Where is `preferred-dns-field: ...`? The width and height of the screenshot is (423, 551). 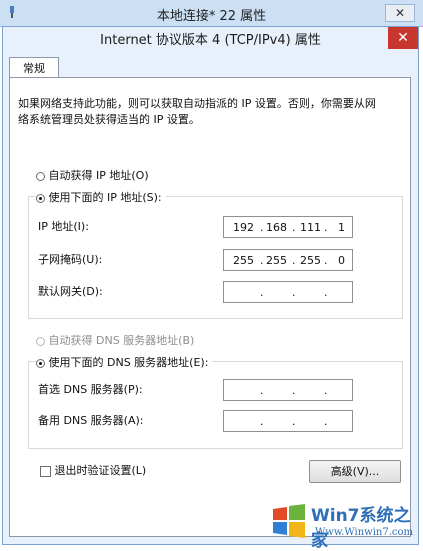
preferred-dns-field: ... is located at coordinates (288, 390).